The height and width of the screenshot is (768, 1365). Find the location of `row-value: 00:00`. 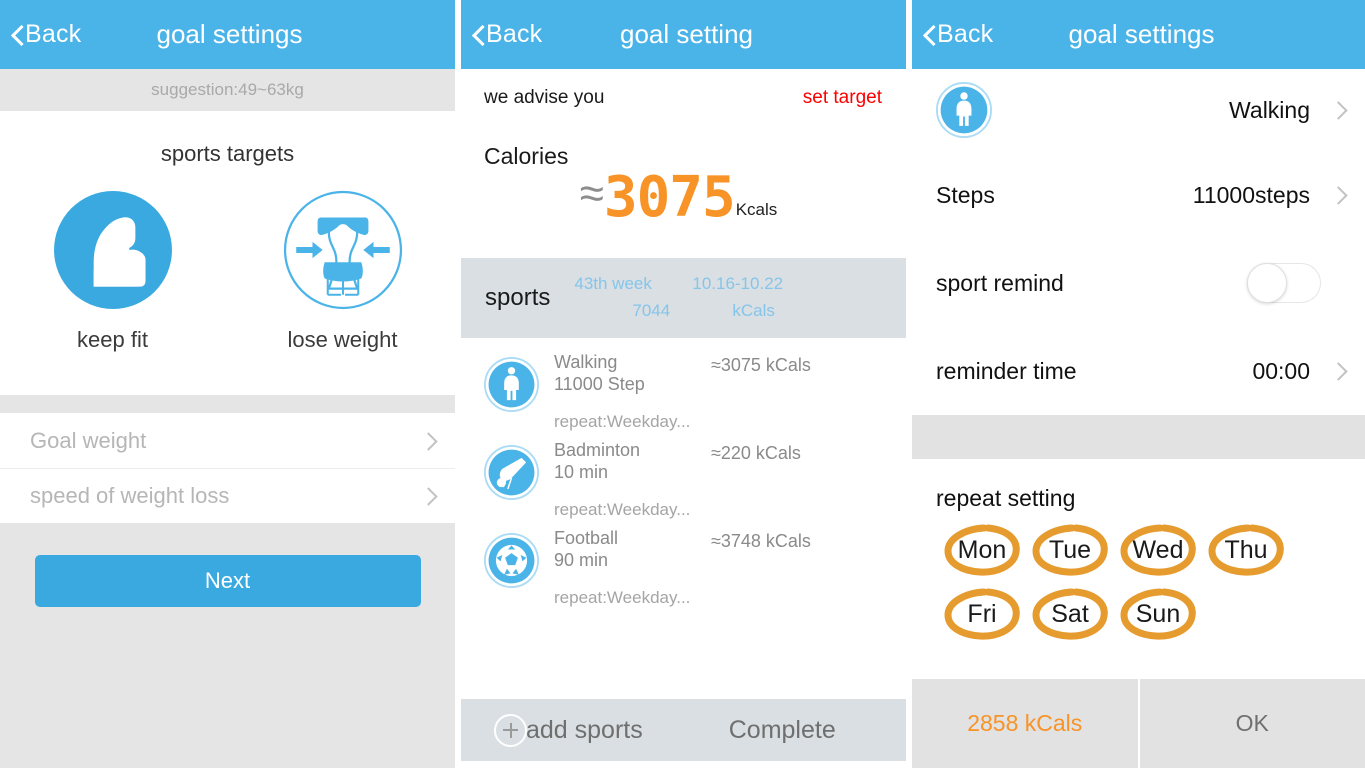

row-value: 00:00 is located at coordinates (1281, 370).